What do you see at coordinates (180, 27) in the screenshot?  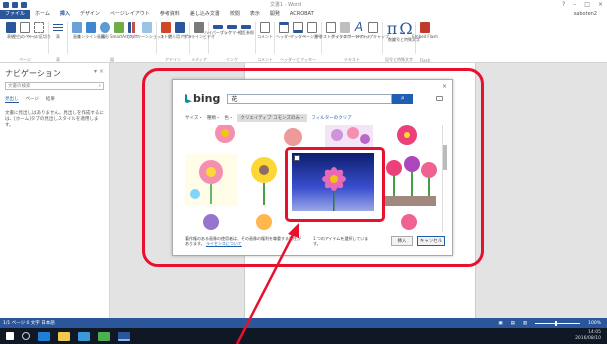 I see `my-apps-icon` at bounding box center [180, 27].